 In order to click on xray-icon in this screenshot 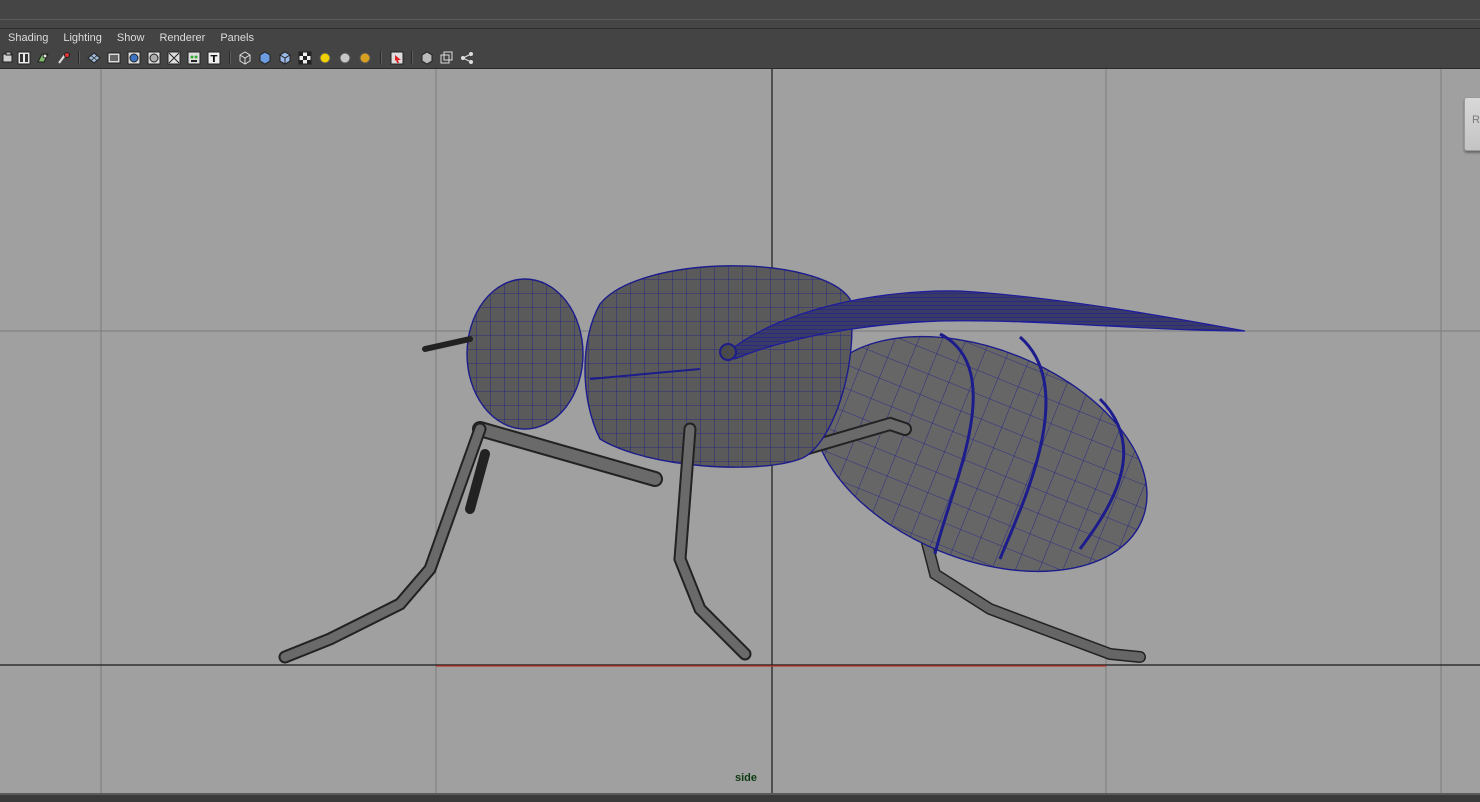, I will do `click(427, 57)`.